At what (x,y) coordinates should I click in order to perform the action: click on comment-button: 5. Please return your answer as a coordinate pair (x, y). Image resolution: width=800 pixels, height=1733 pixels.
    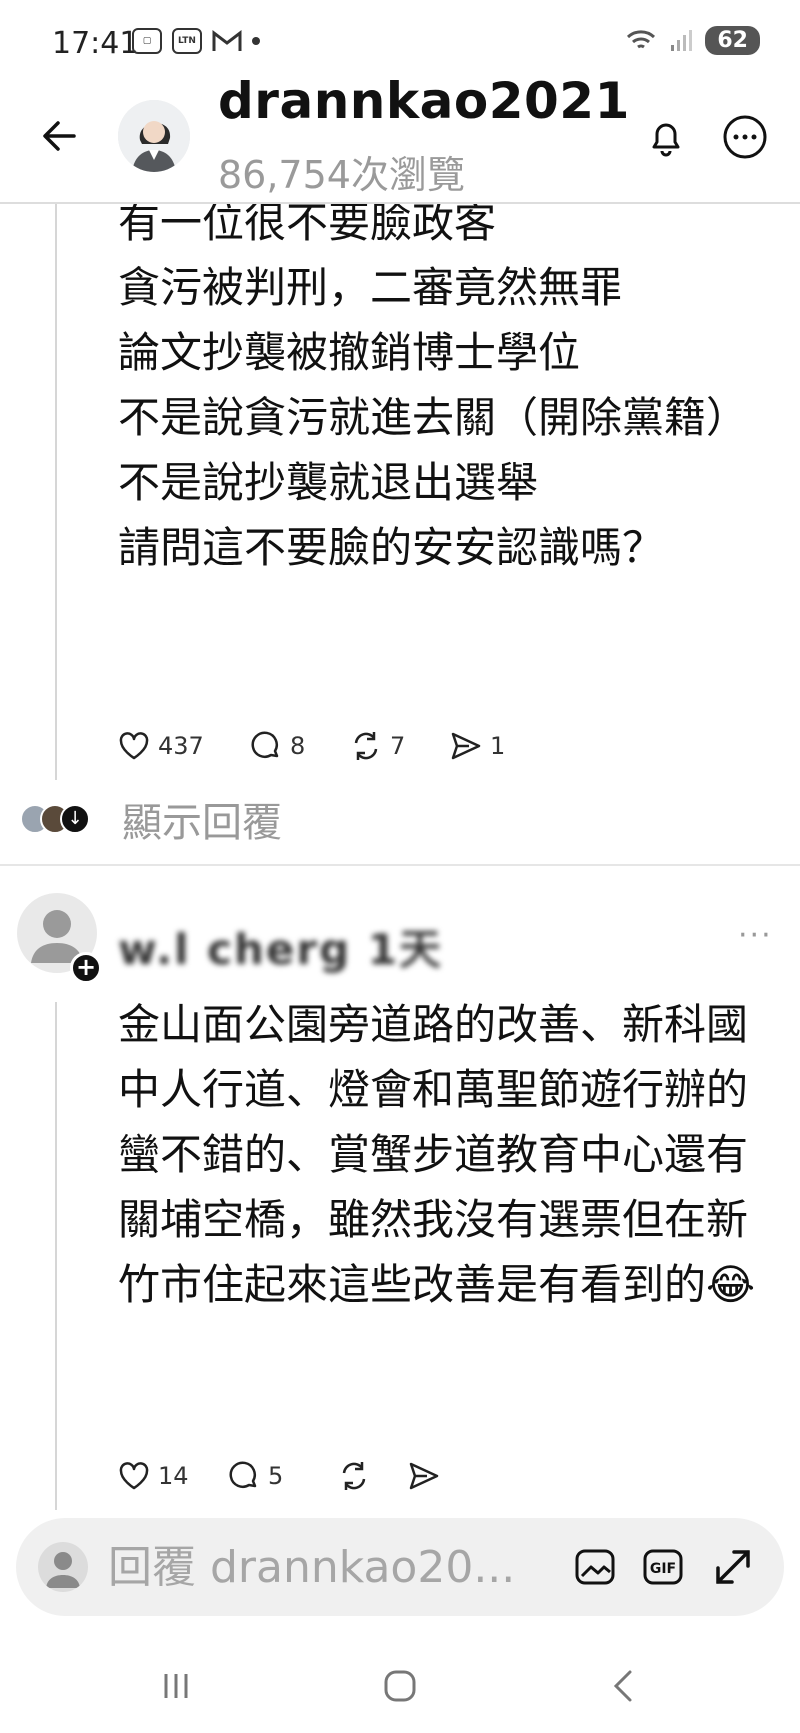
    Looking at the image, I should click on (281, 1476).